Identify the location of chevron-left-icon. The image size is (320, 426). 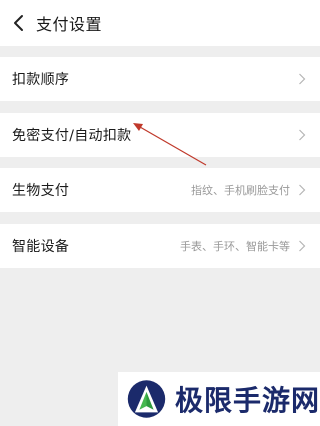
(18, 23).